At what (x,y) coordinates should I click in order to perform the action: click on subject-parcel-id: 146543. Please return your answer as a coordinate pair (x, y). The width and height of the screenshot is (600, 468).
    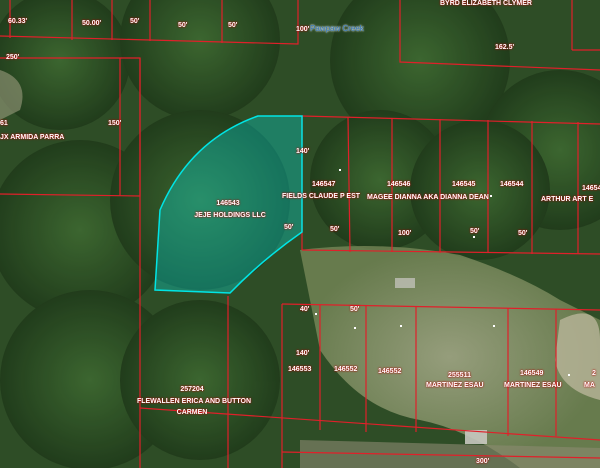
    Looking at the image, I should click on (228, 203).